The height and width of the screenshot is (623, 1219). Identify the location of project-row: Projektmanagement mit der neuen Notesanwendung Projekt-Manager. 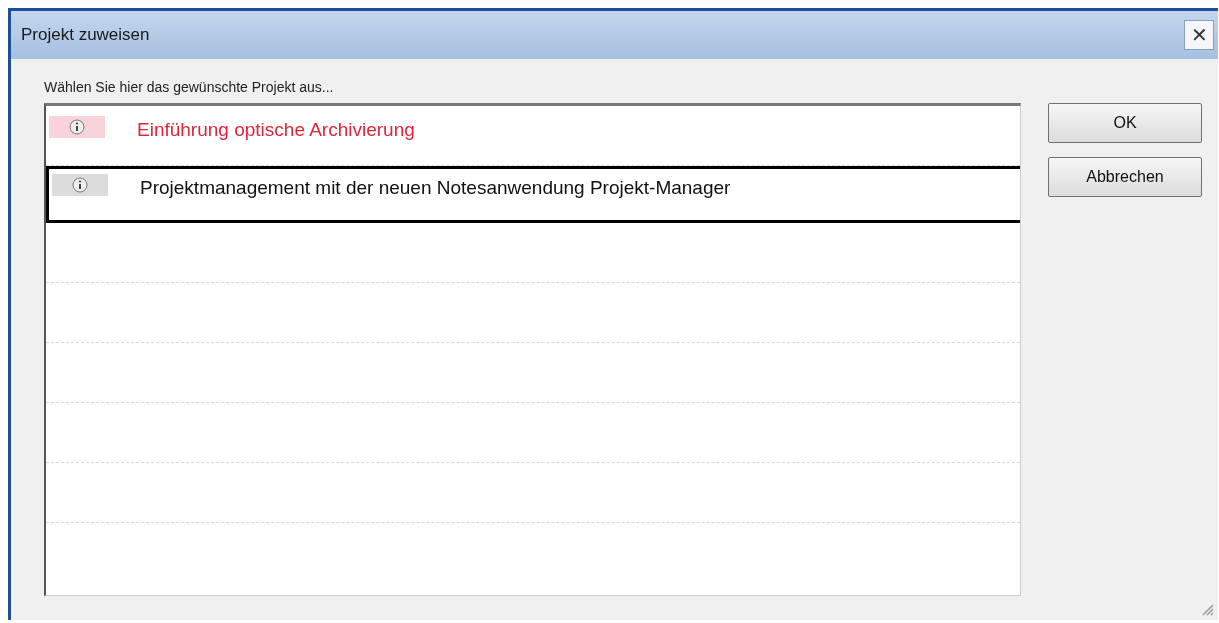
(533, 194).